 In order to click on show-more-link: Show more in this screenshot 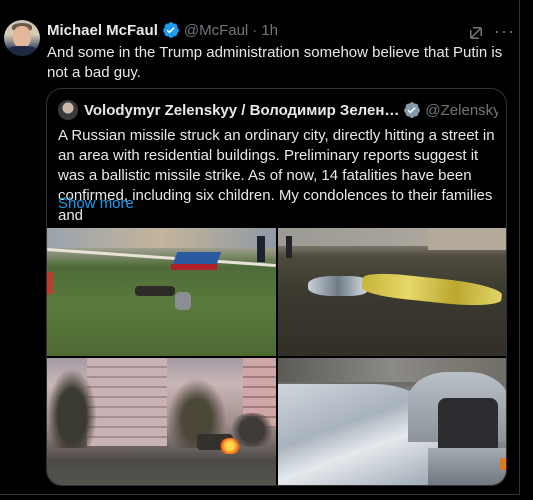, I will do `click(96, 203)`.